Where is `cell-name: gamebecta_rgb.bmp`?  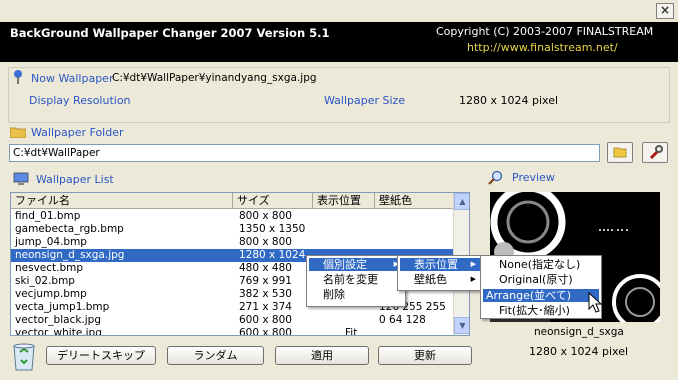 cell-name: gamebecta_rgb.bmp is located at coordinates (69, 229).